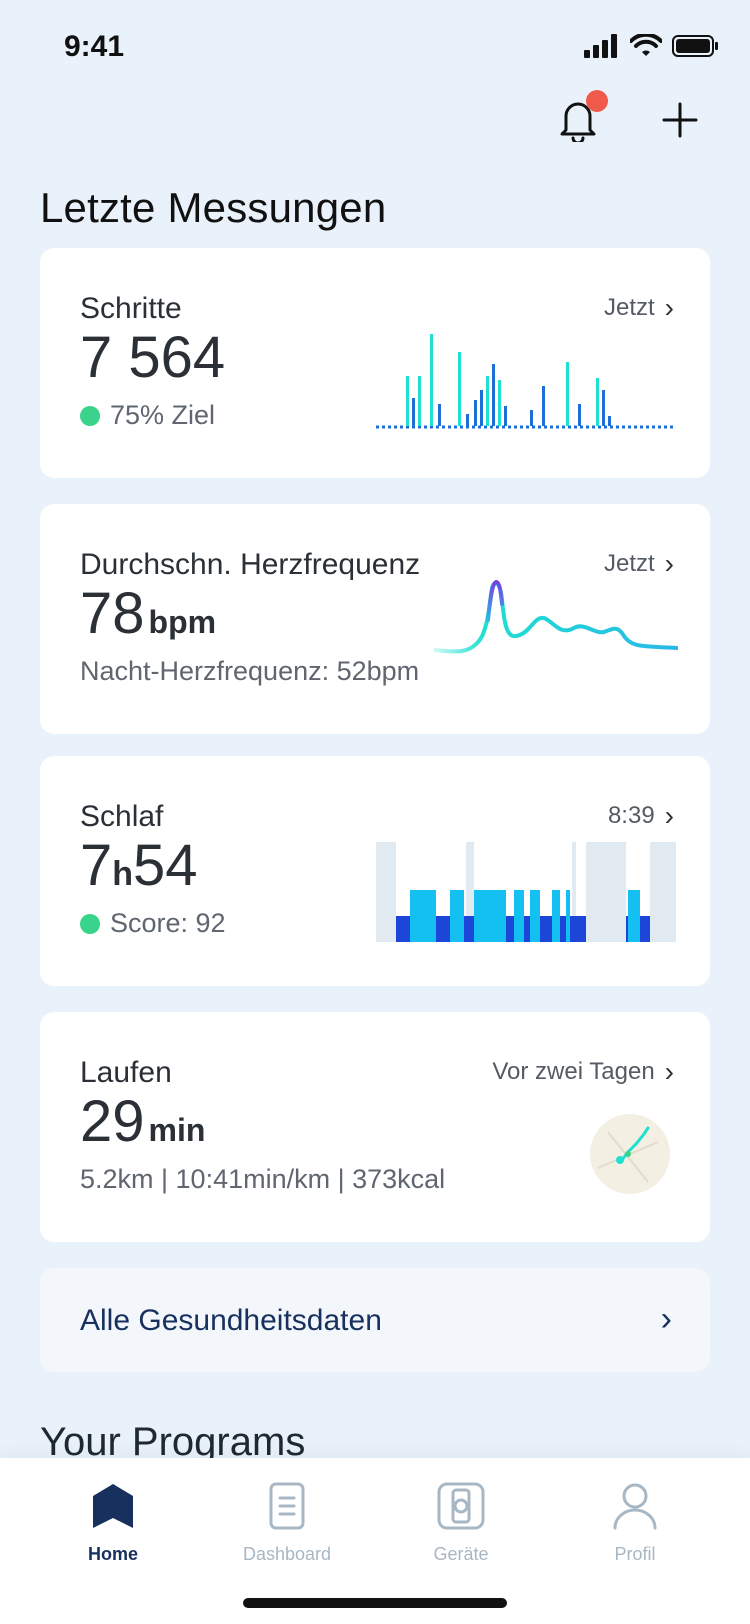 This screenshot has height=1624, width=750. I want to click on status-time: 9:41, so click(94, 46).